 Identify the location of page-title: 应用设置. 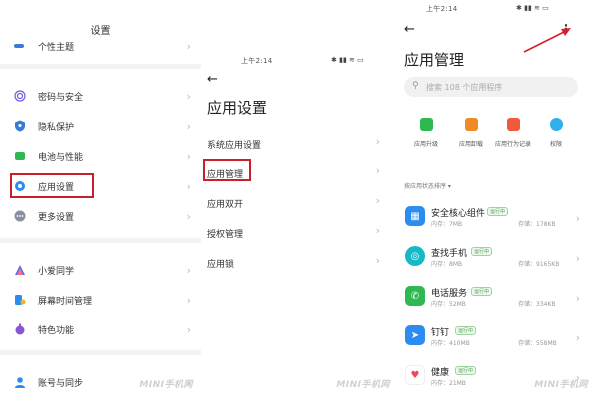
(237, 108).